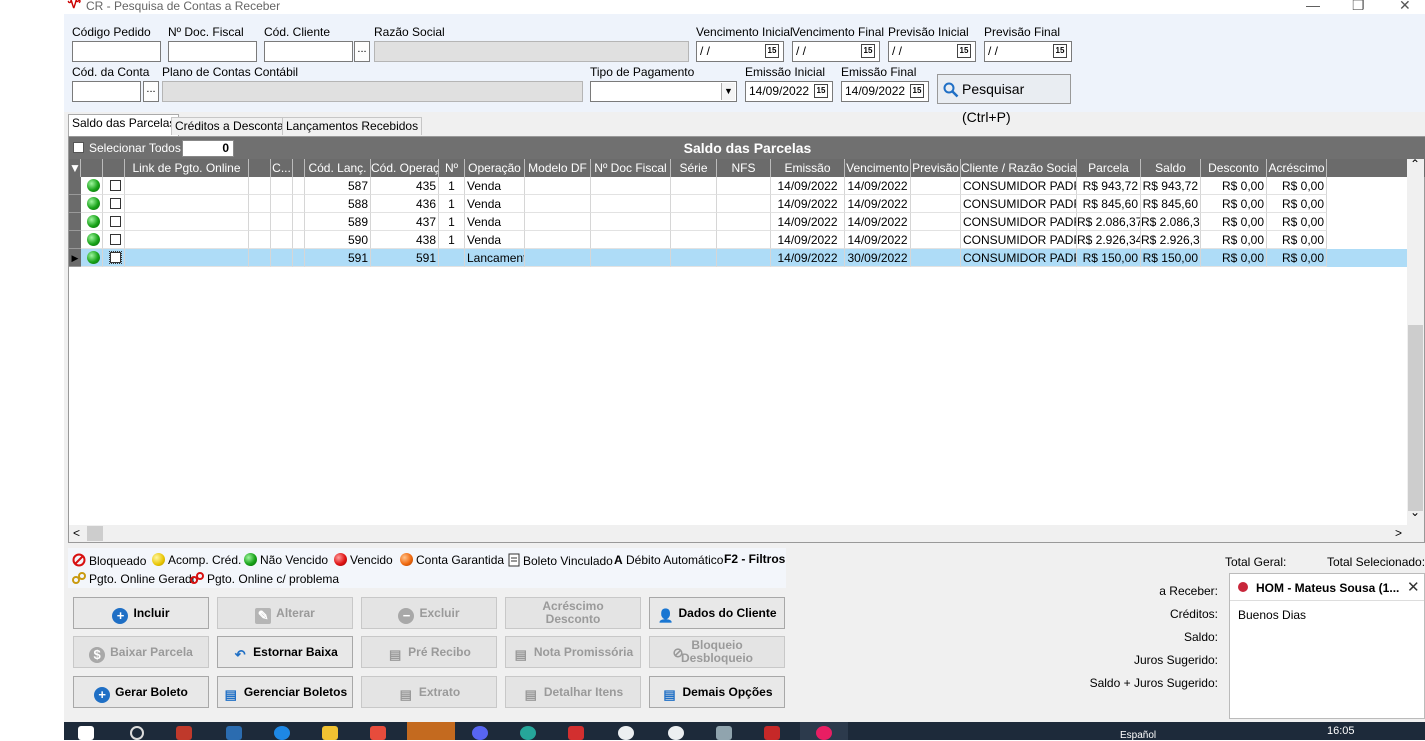  What do you see at coordinates (717, 613) in the screenshot?
I see `dados-cliente-button: 👤 Dados do Cliente` at bounding box center [717, 613].